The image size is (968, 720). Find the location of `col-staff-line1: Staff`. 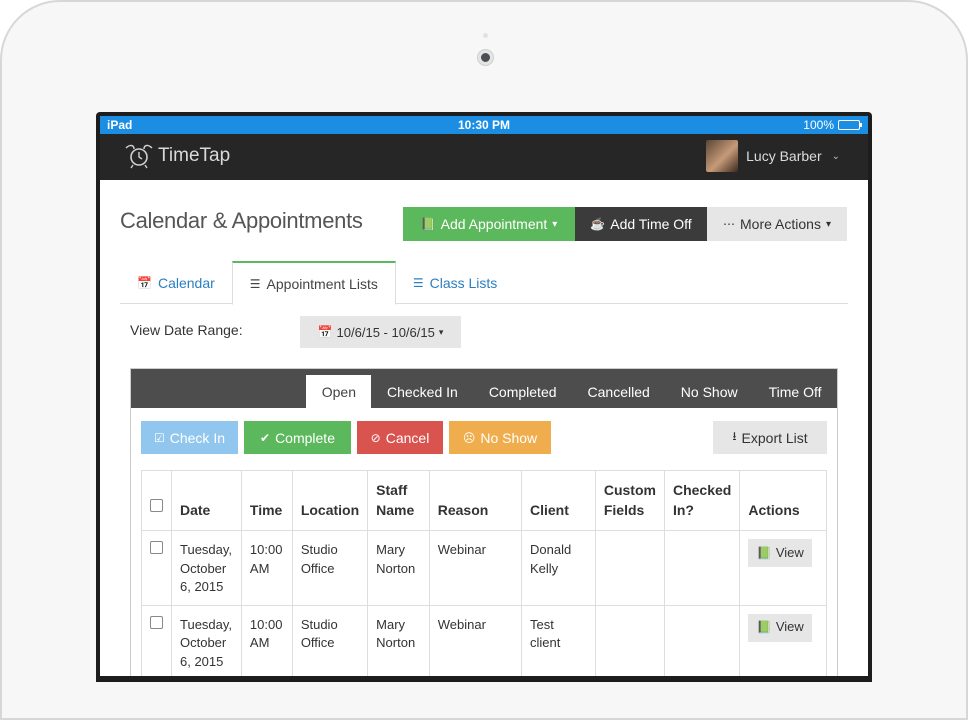

col-staff-line1: Staff is located at coordinates (392, 490).